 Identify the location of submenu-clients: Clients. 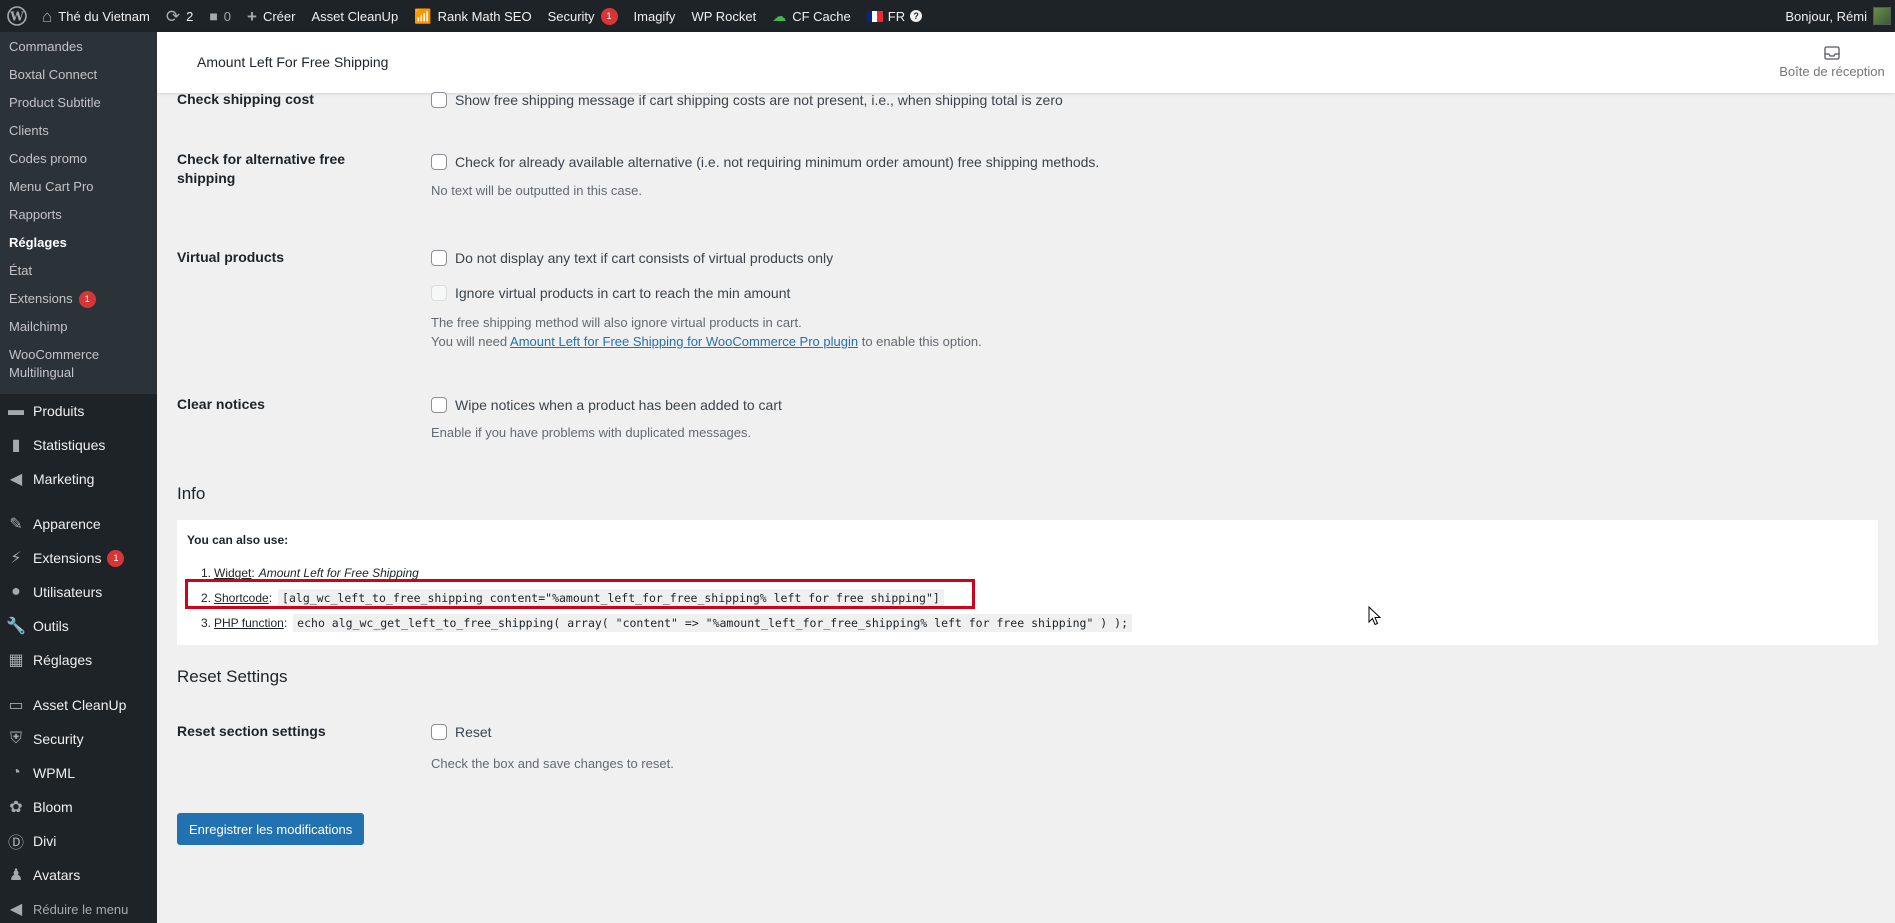
(78, 131).